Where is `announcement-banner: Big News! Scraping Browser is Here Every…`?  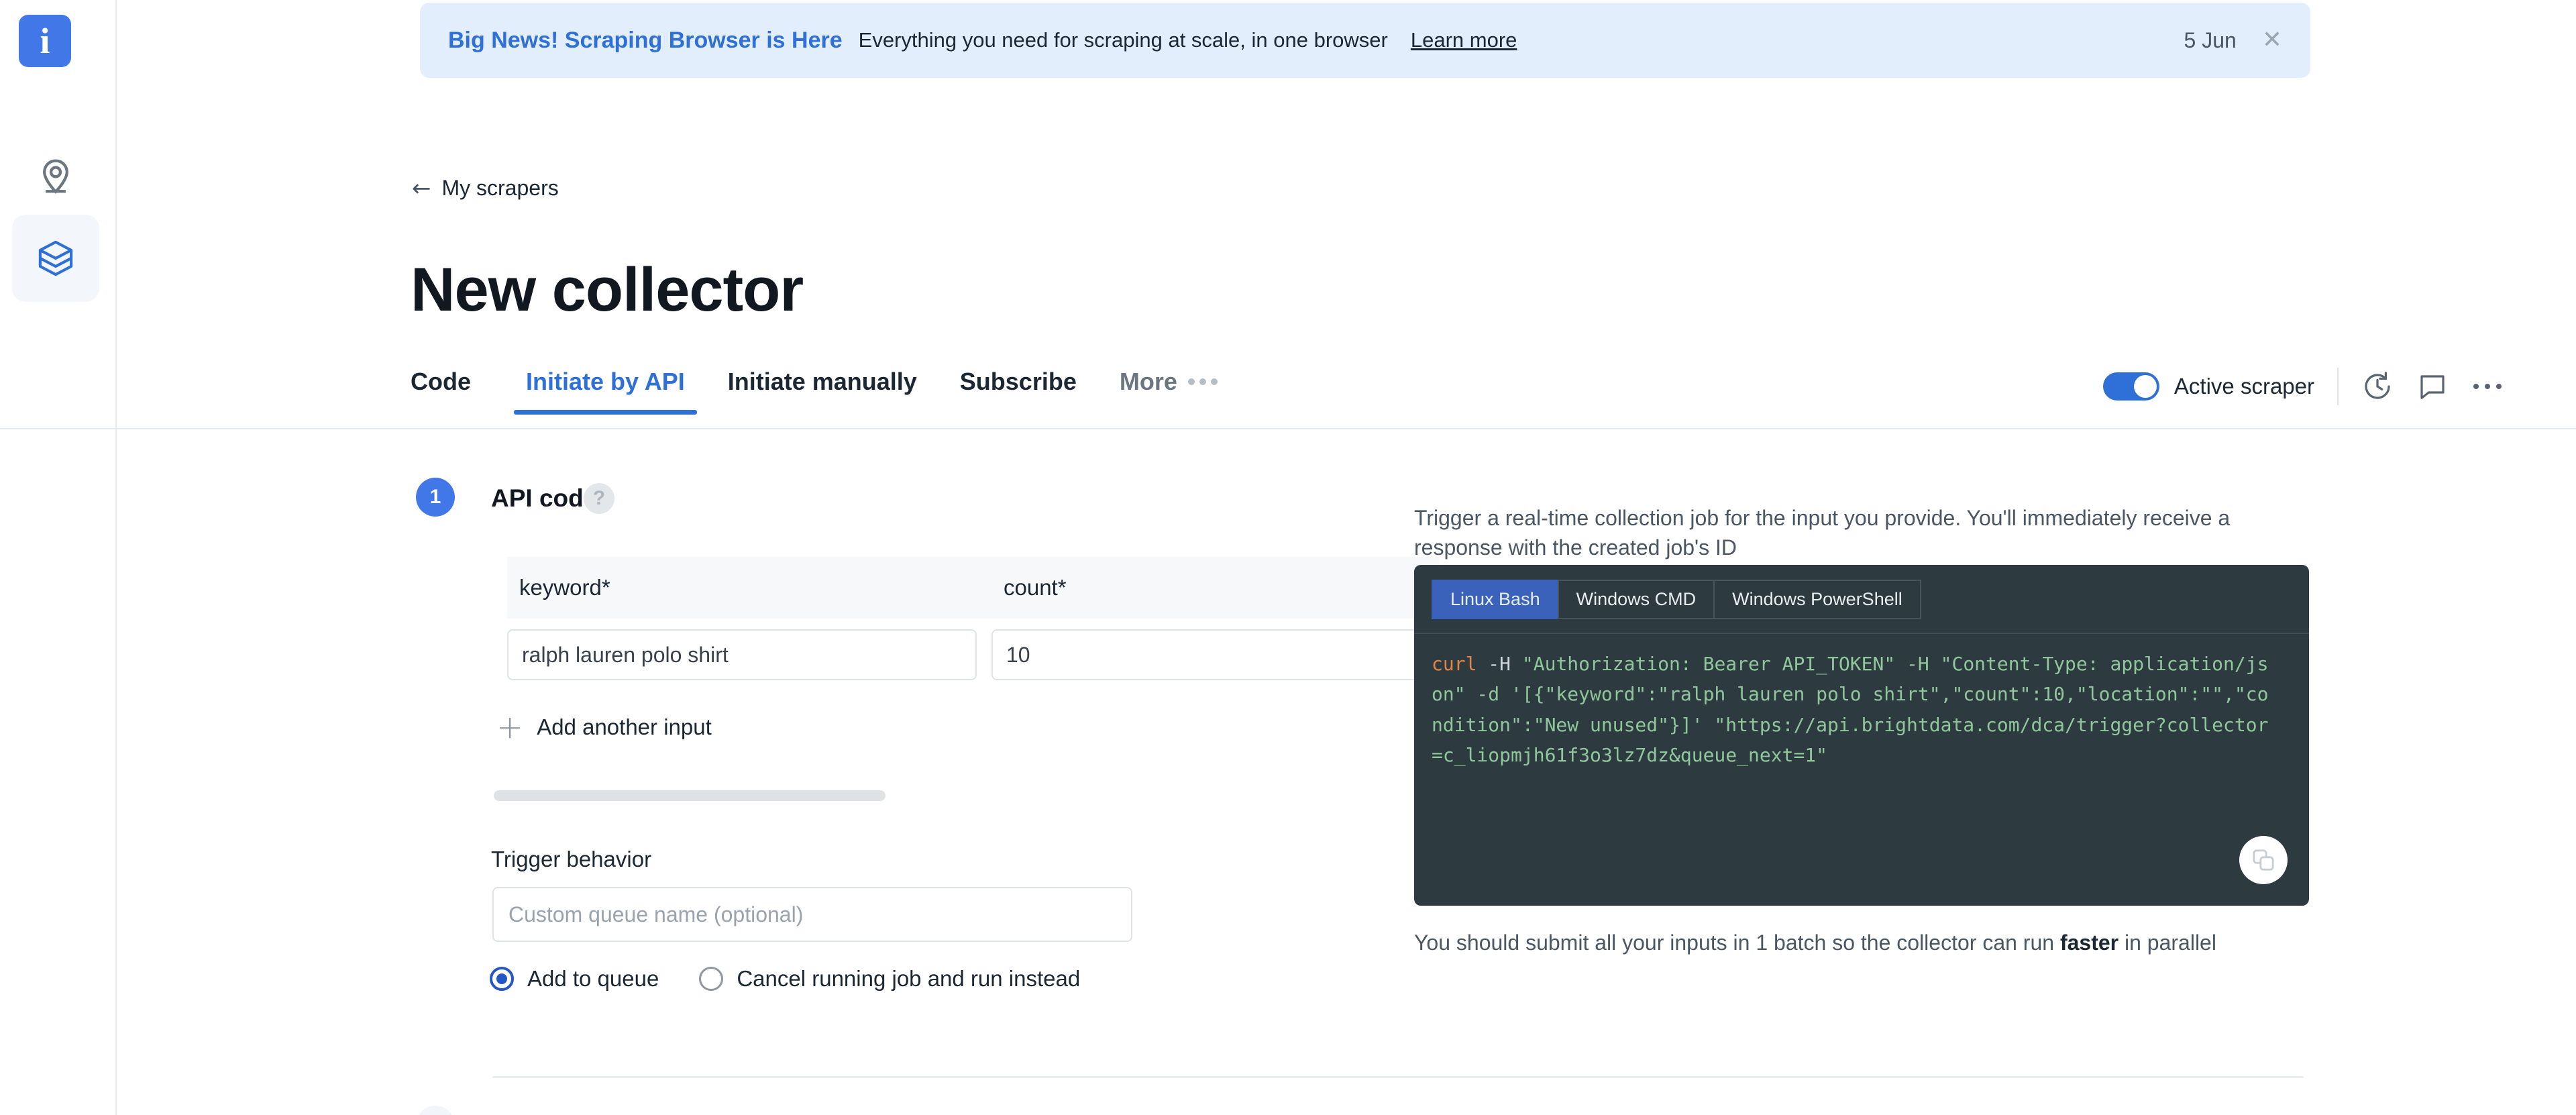 announcement-banner: Big News! Scraping Browser is Here Every… is located at coordinates (1365, 40).